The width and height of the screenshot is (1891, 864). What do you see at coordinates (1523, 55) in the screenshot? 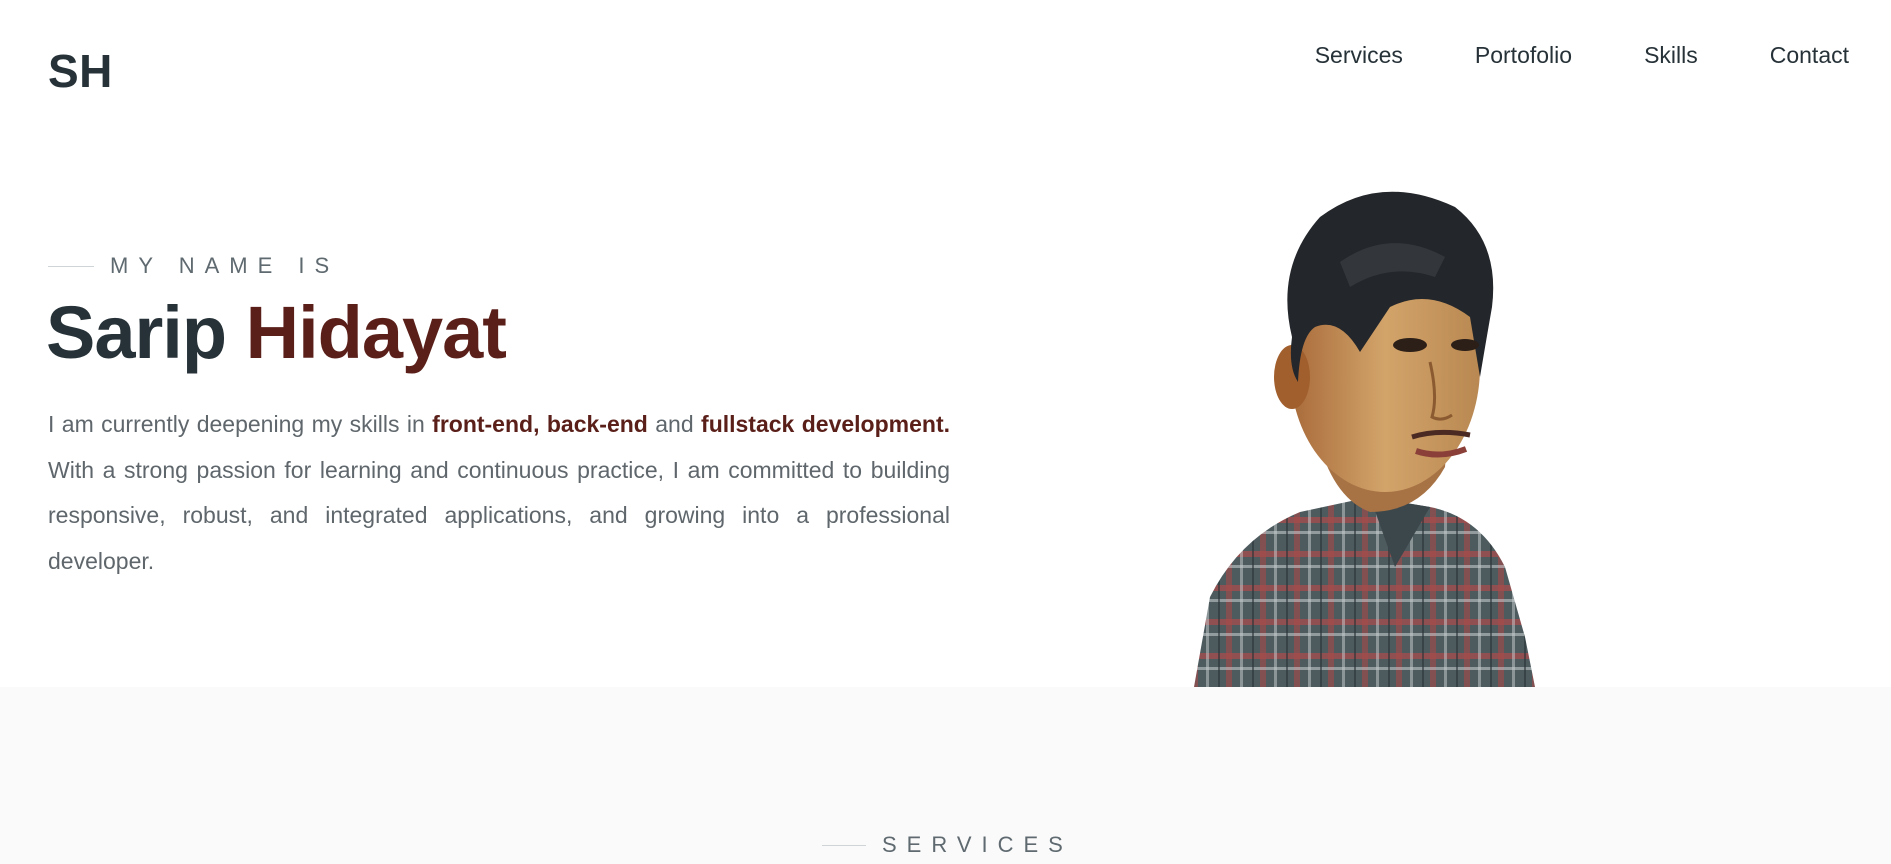
I see `nav-link-portofolio: Portofolio` at bounding box center [1523, 55].